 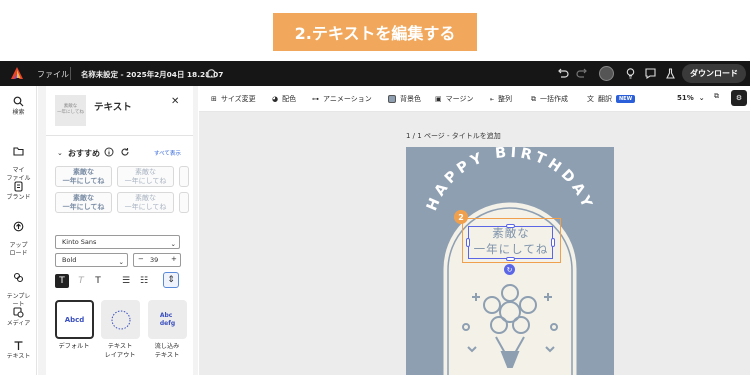 I want to click on zoom-select: 51% ⌄, so click(x=691, y=98).